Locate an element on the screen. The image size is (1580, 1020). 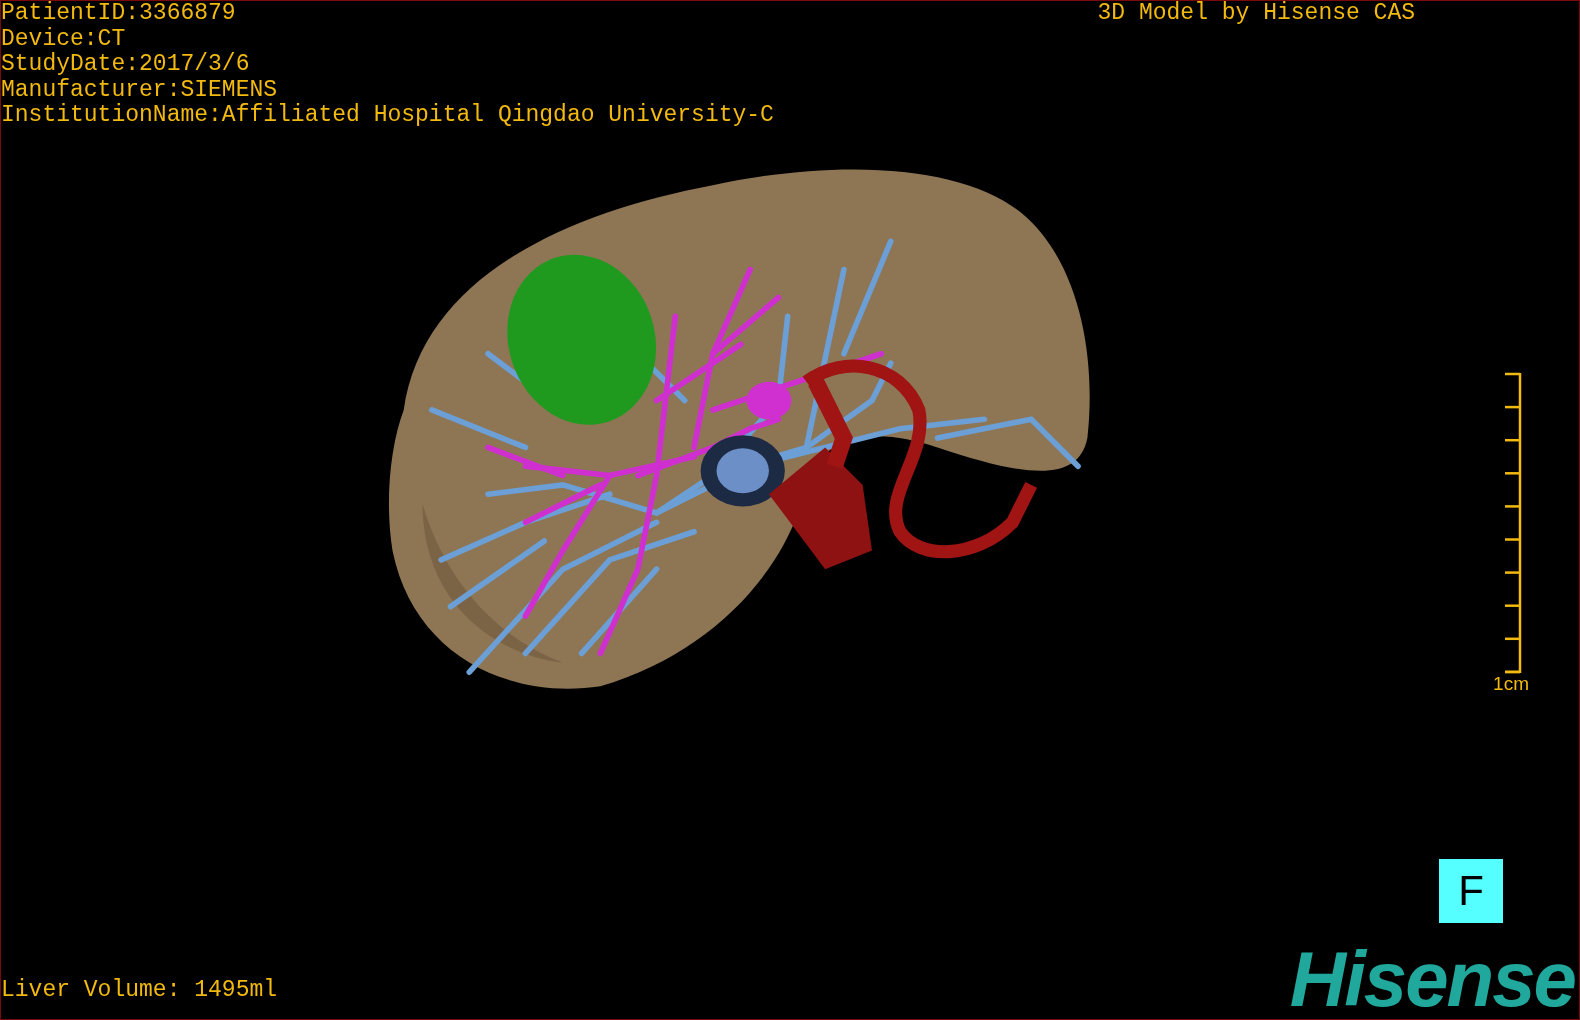
study-info-line: StudyDate:2017/3/6 is located at coordinates (126, 65).